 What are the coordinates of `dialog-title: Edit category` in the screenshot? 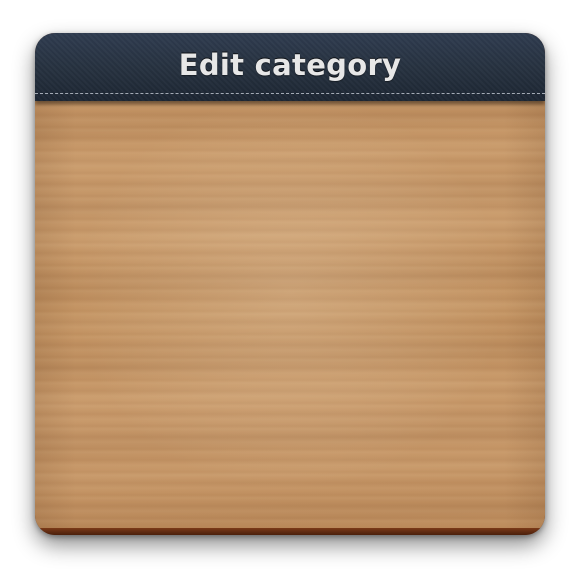 It's located at (290, 65).